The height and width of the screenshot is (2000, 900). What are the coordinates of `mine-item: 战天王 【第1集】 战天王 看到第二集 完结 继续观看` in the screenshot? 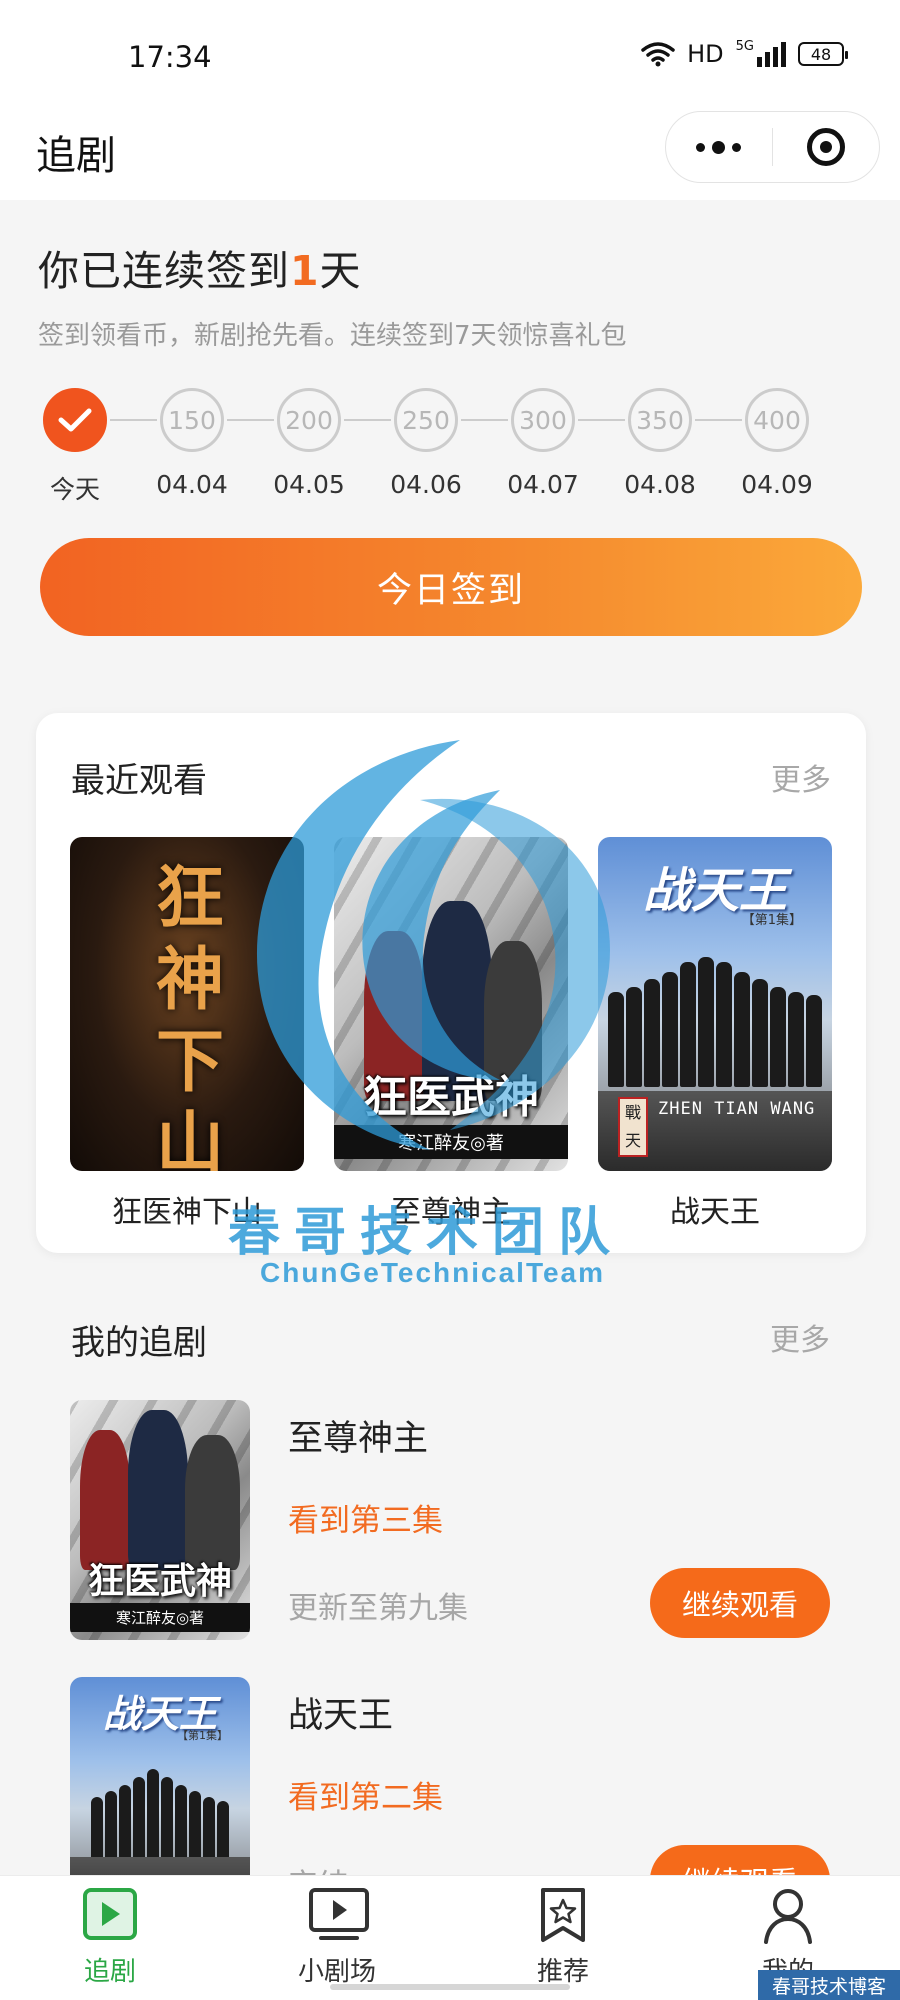 It's located at (450, 1776).